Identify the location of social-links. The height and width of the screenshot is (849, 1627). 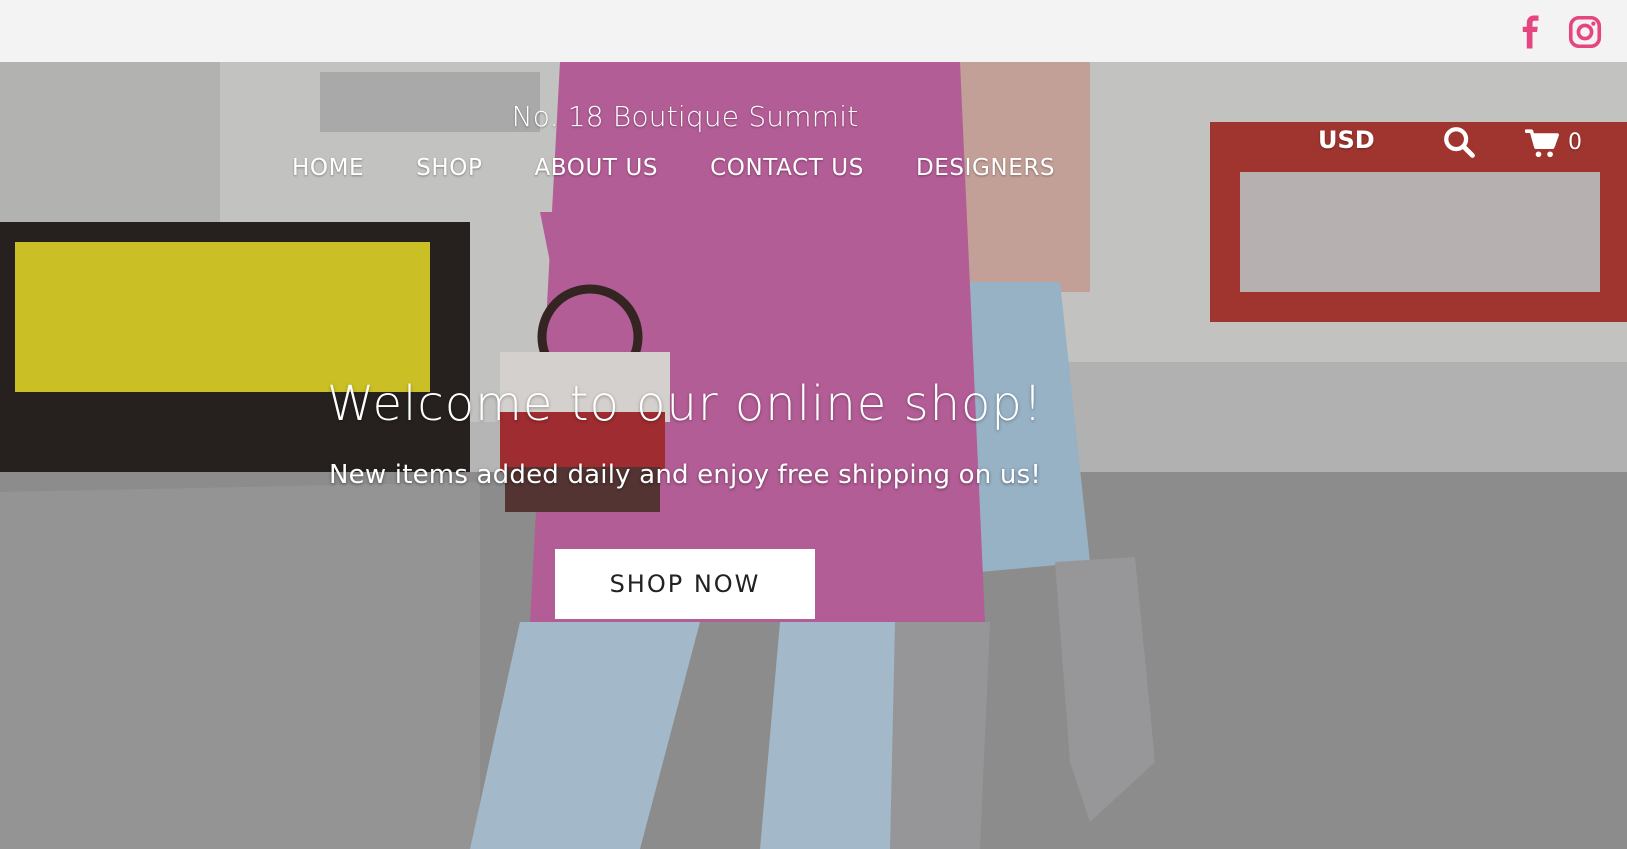
(1558, 32).